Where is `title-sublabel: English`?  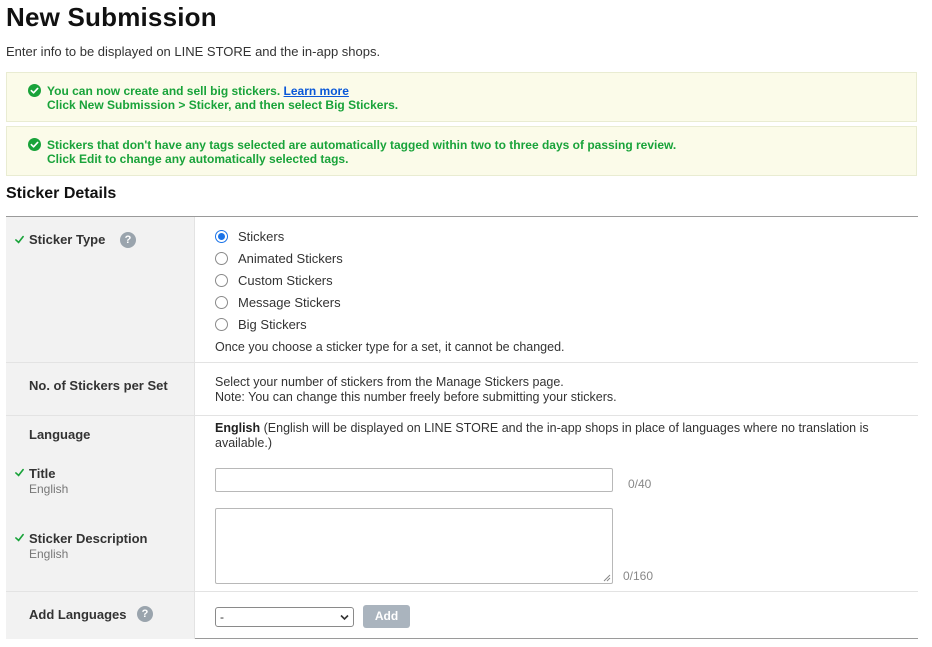 title-sublabel: English is located at coordinates (49, 489).